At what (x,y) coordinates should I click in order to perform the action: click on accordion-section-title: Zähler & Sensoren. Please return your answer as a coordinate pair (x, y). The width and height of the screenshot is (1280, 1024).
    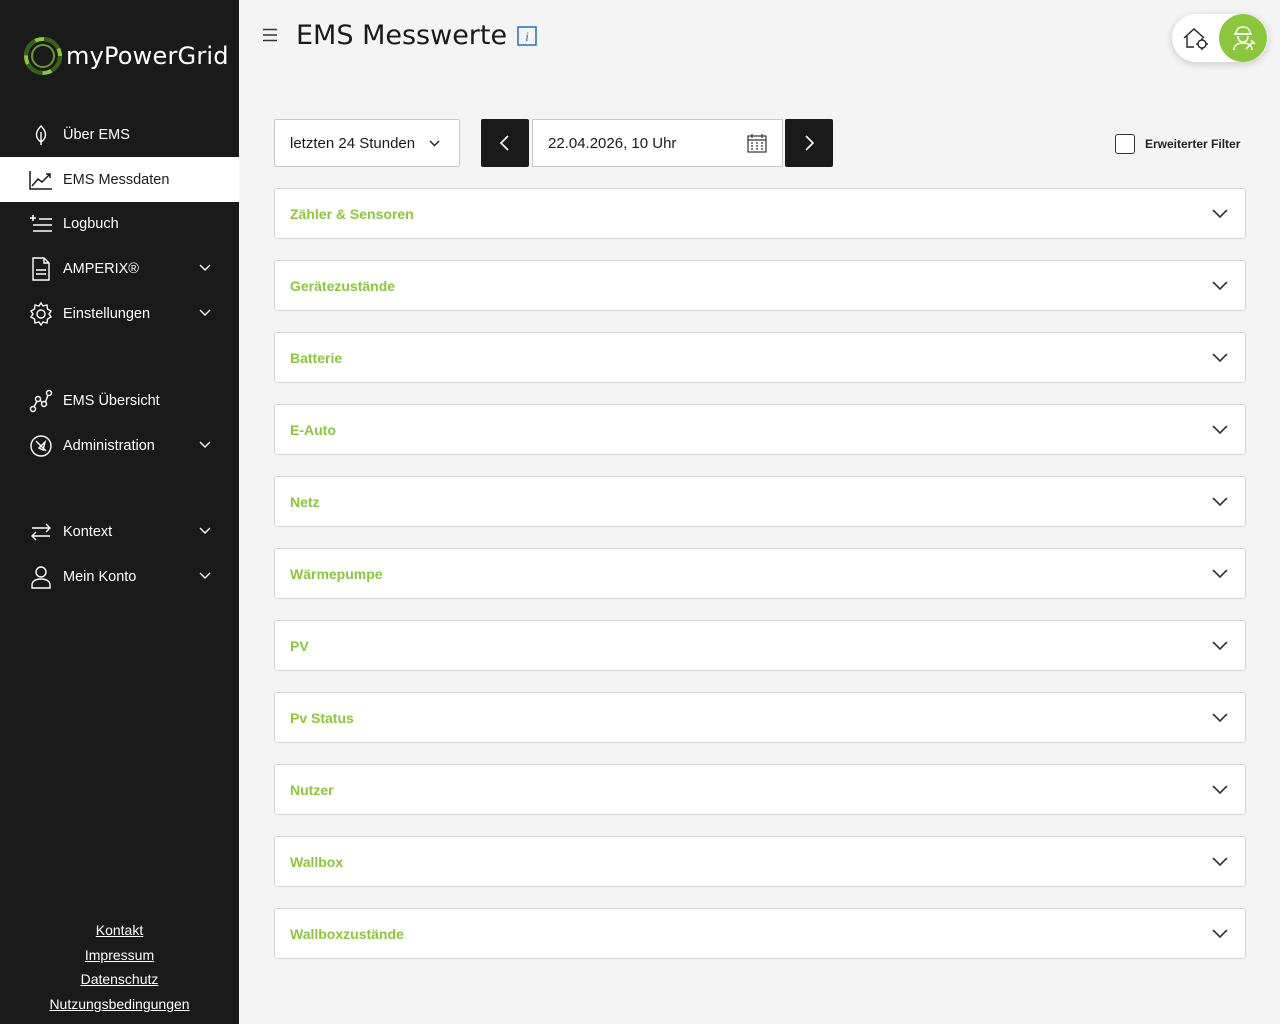
    Looking at the image, I should click on (352, 214).